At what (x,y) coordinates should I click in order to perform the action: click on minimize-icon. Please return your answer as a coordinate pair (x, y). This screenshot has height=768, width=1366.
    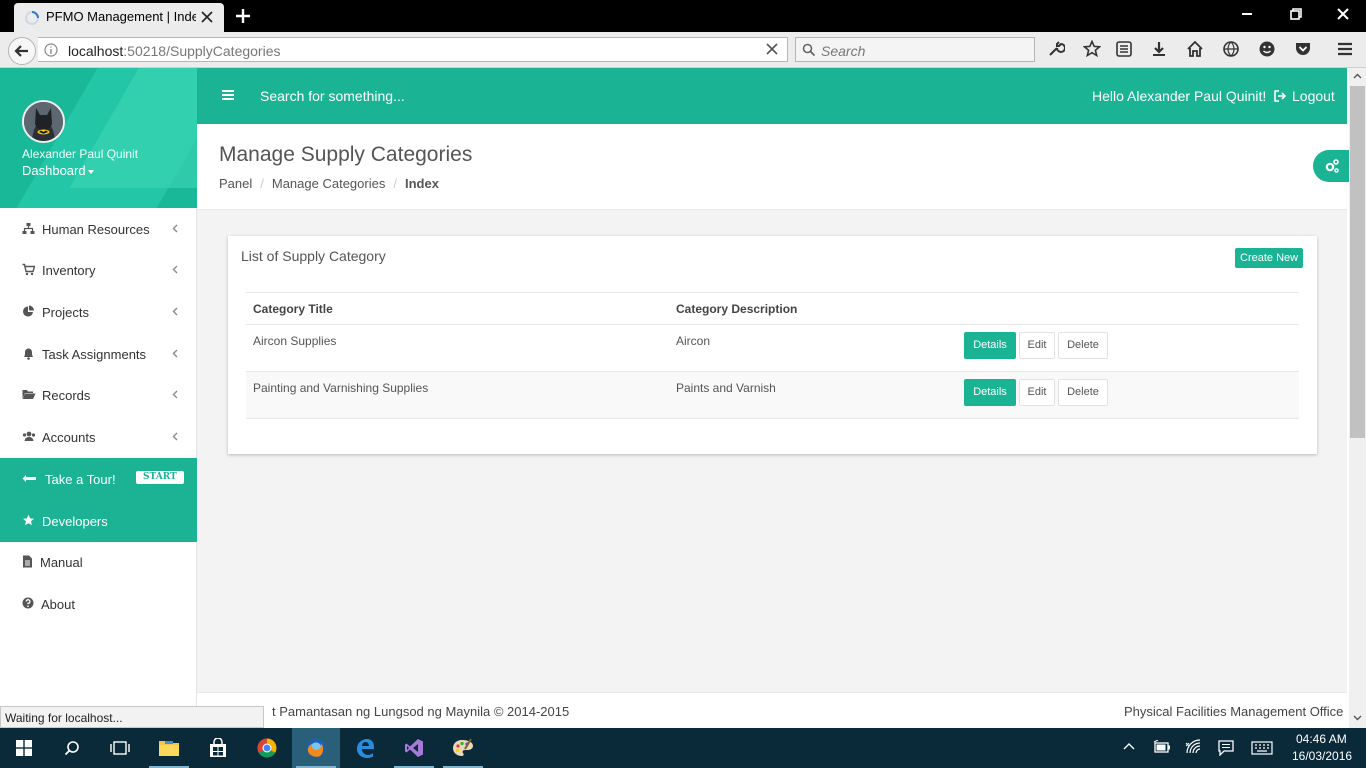
    Looking at the image, I should click on (1247, 14).